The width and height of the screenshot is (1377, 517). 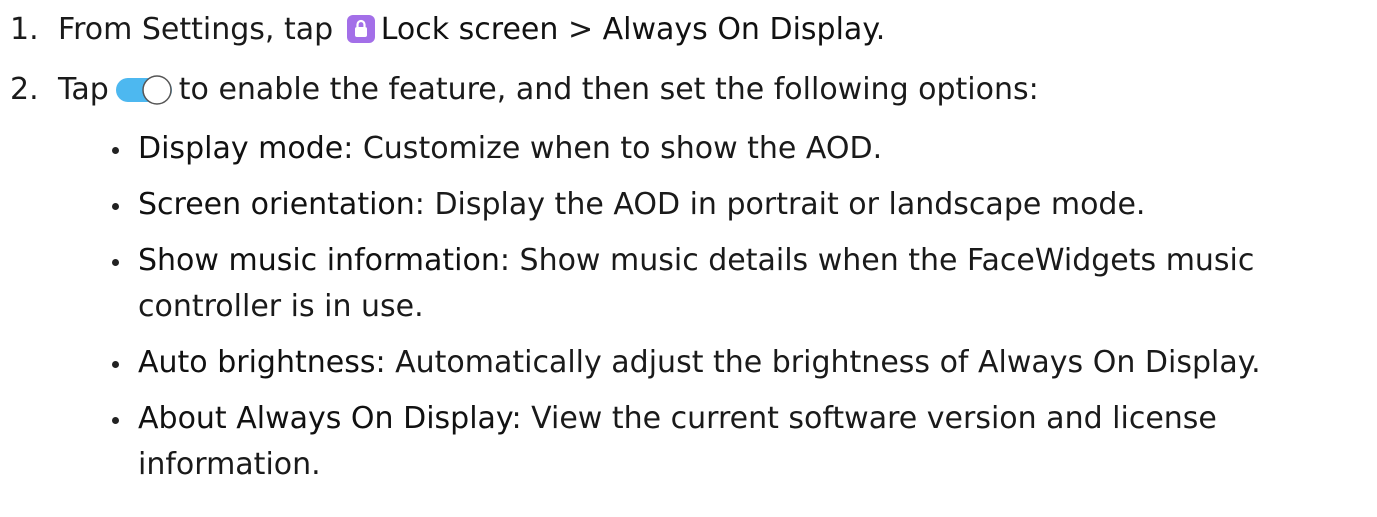 I want to click on option-term: Display mode, so click(x=241, y=148).